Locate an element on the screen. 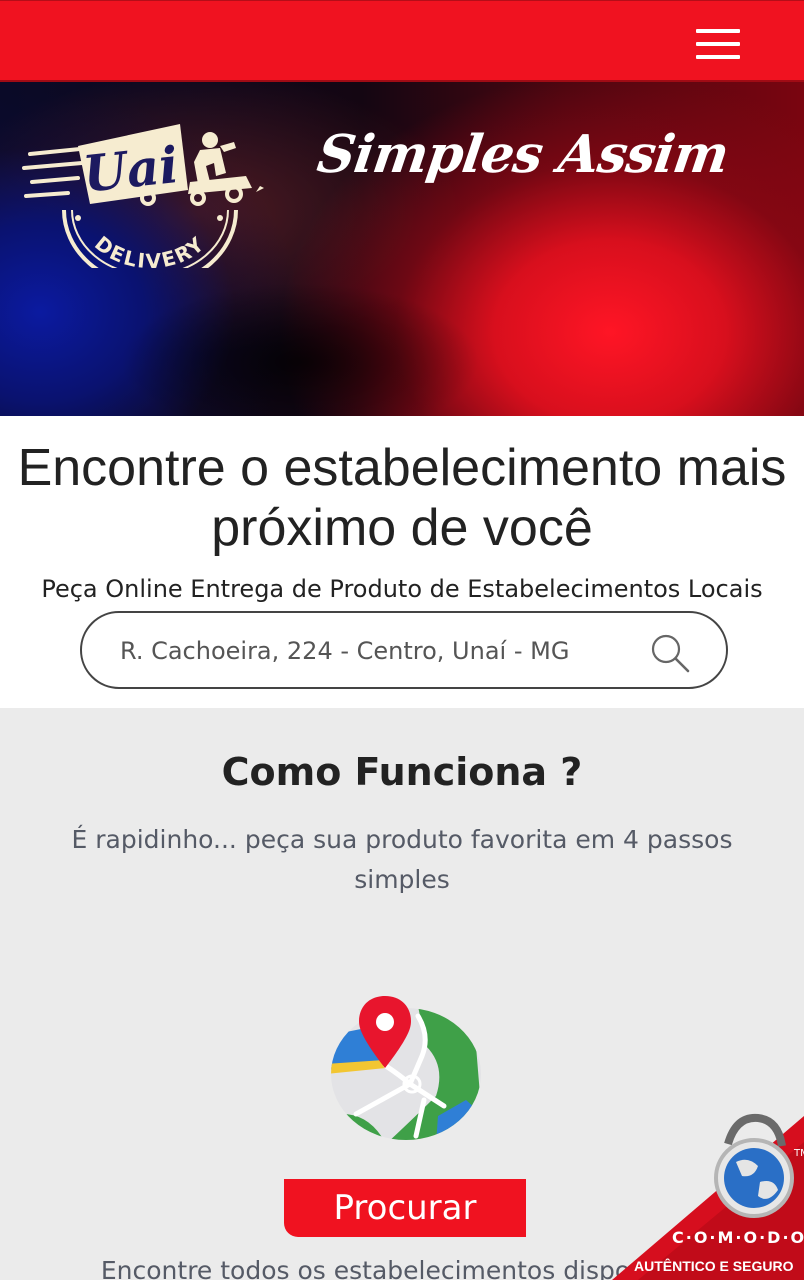  address-search-box is located at coordinates (404, 650).